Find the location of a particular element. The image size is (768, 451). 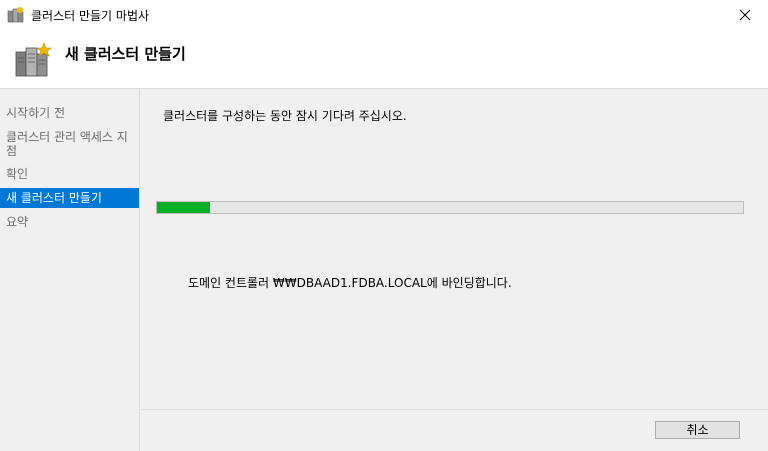

wait-message: 클러스터를 구성하는 동안 잠시 기다려 주십시오. is located at coordinates (285, 116).